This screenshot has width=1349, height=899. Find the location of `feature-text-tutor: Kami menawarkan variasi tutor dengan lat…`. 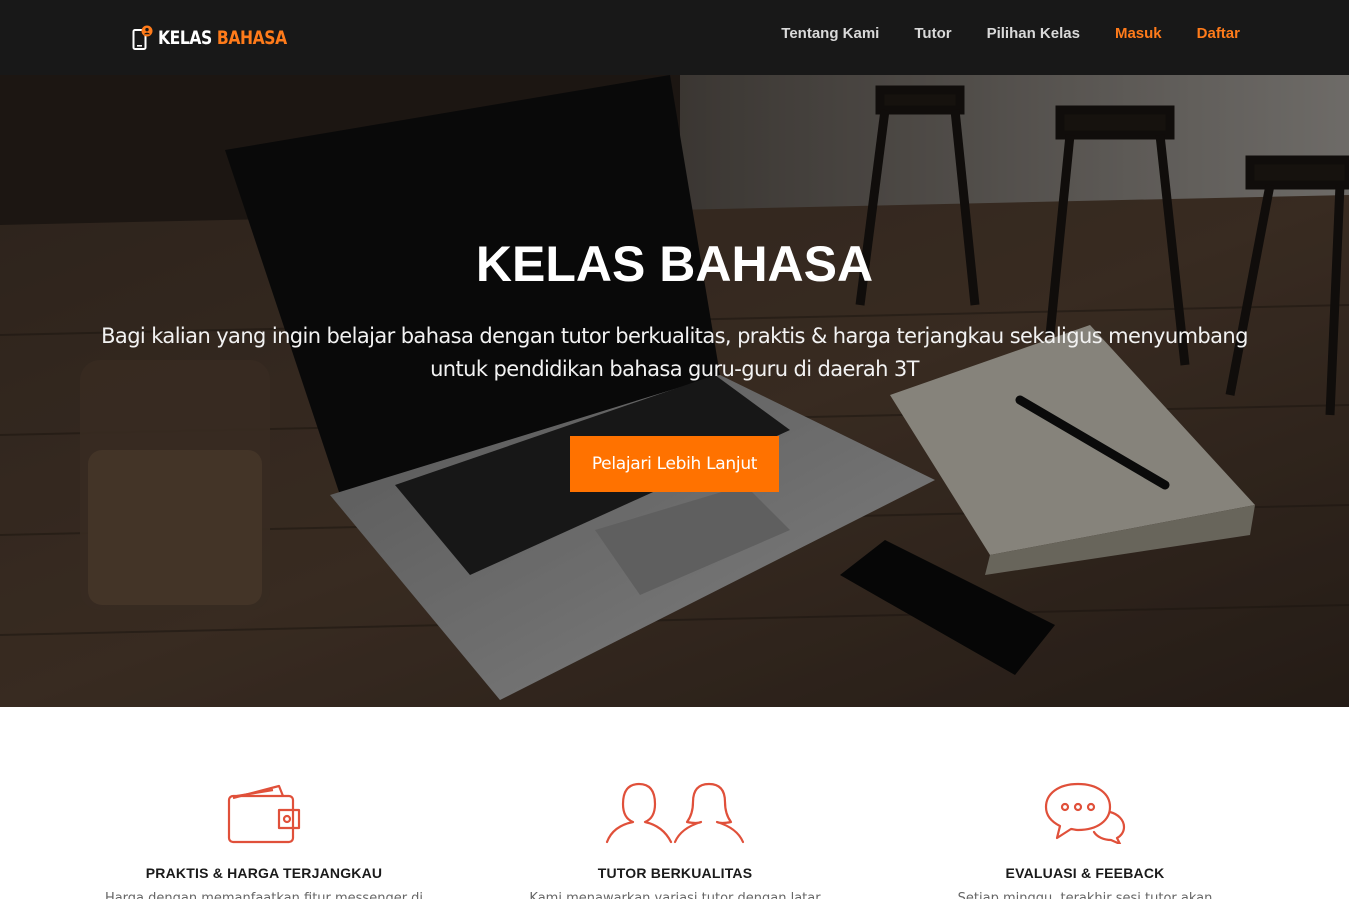

feature-text-tutor: Kami menawarkan variasi tutor dengan lat… is located at coordinates (675, 895).